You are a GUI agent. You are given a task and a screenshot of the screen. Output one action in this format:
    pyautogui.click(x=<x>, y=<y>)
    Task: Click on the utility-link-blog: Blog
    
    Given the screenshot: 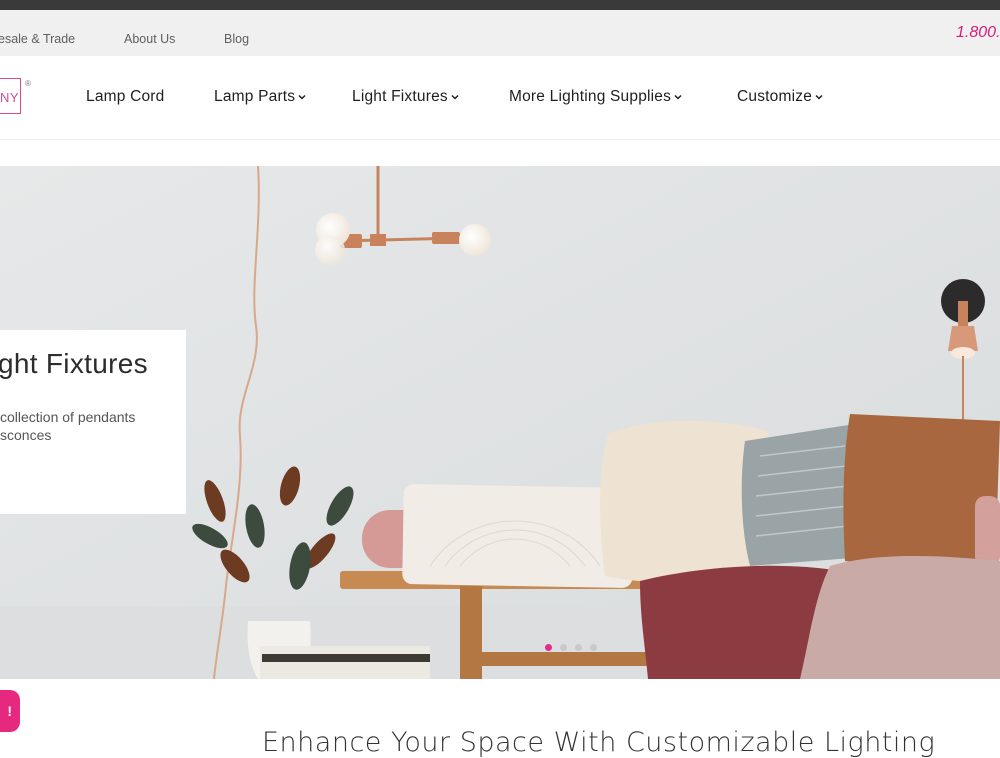 What is the action you would take?
    pyautogui.click(x=236, y=39)
    